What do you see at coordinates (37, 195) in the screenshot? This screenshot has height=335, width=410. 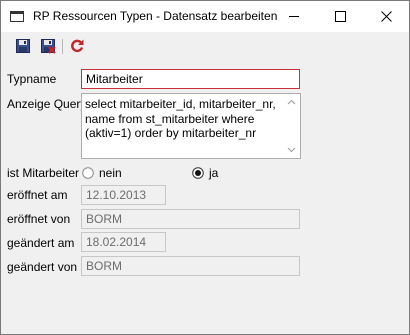 I see `eroeffnet-am-label: eröffnet am` at bounding box center [37, 195].